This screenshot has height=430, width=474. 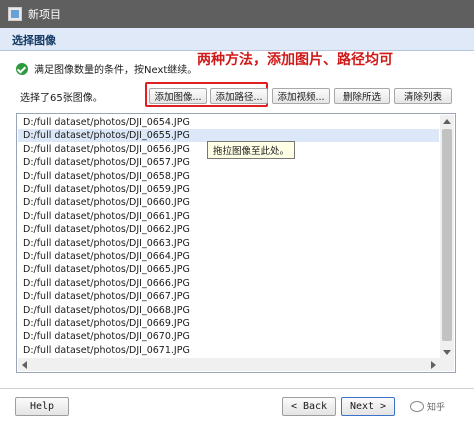 What do you see at coordinates (368, 406) in the screenshot?
I see `next-button: Next >` at bounding box center [368, 406].